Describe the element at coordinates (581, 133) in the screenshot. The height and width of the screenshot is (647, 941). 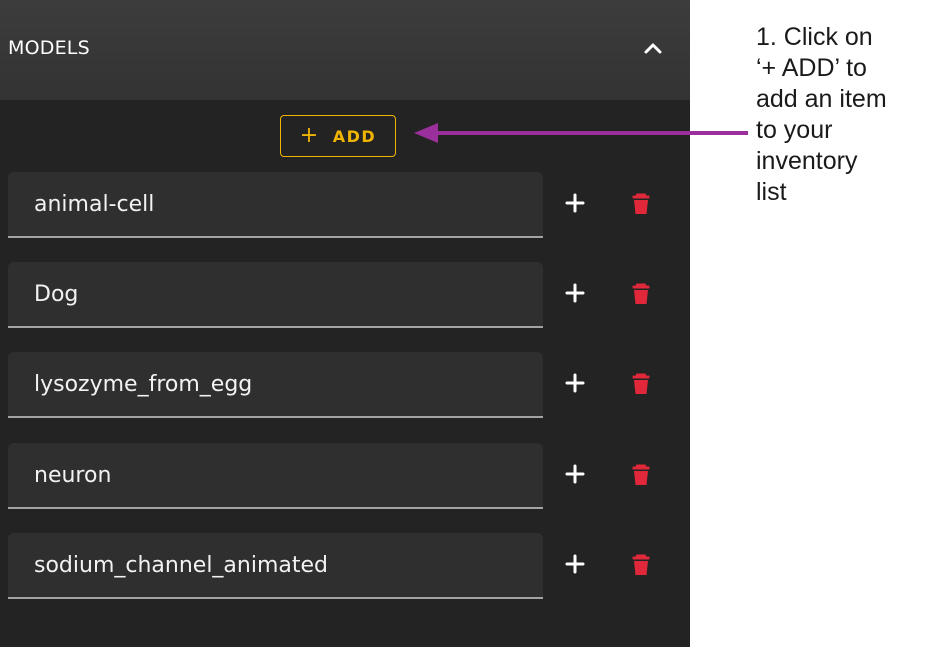
I see `annotation-arrow` at that location.